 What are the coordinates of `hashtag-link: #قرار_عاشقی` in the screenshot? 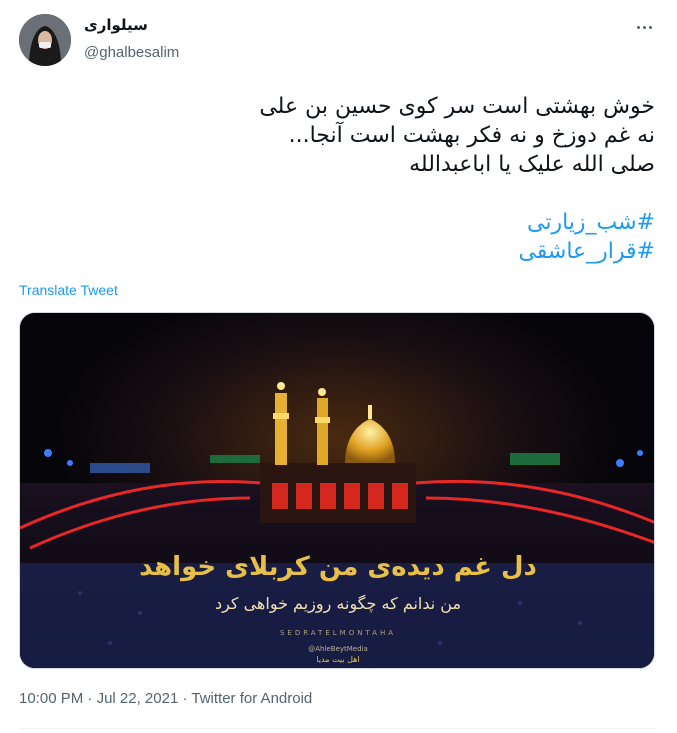 It's located at (375, 251).